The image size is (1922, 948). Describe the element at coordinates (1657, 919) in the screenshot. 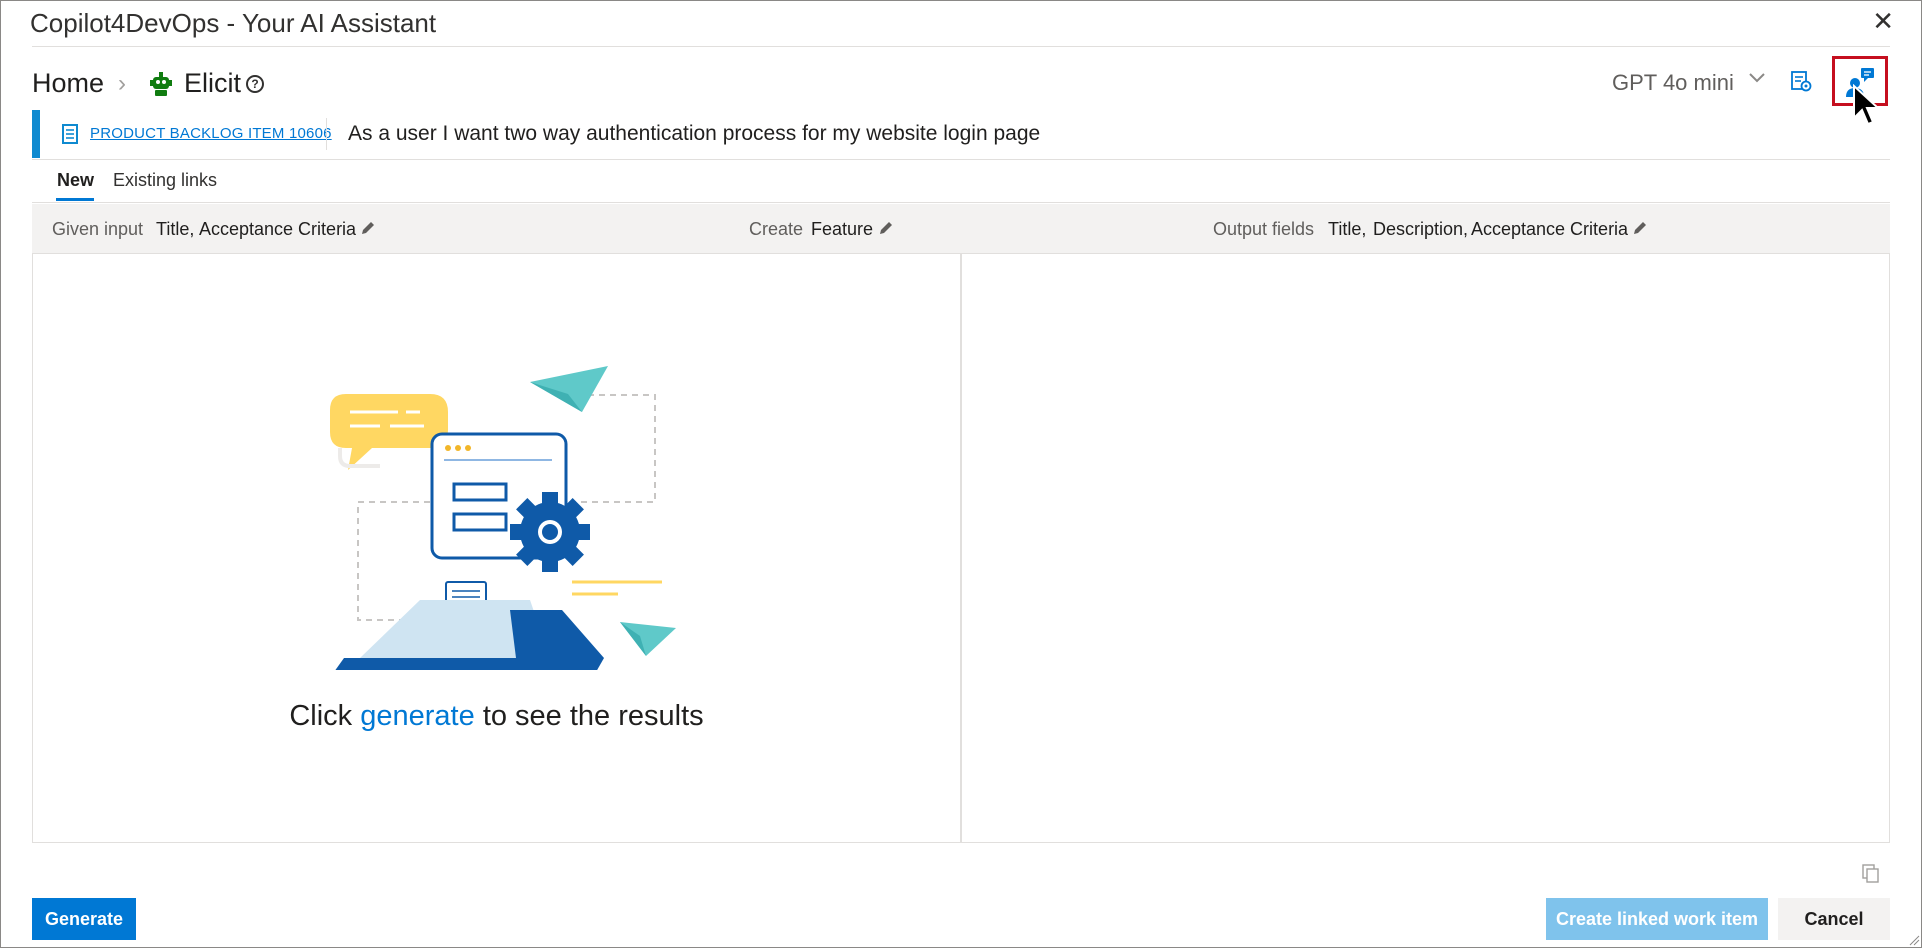

I see `create-linked-work-item-button: Create linked work item` at that location.